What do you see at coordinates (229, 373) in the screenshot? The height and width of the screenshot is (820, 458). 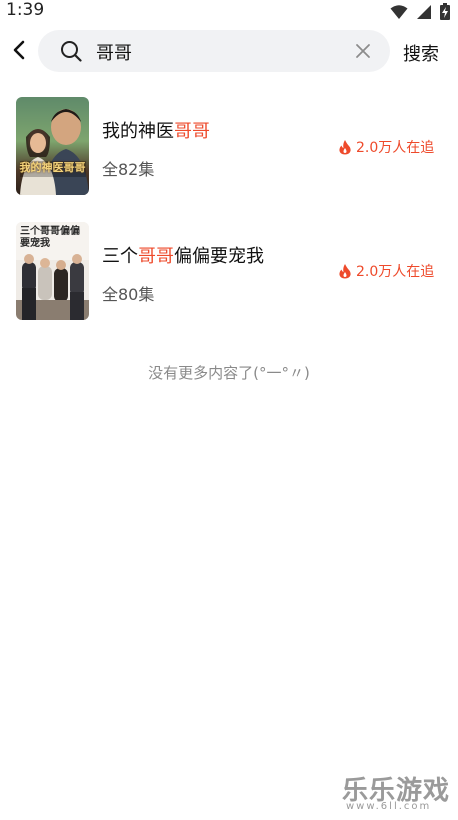 I see `end-of-list-message: 没有更多内容了(°一°〃)` at bounding box center [229, 373].